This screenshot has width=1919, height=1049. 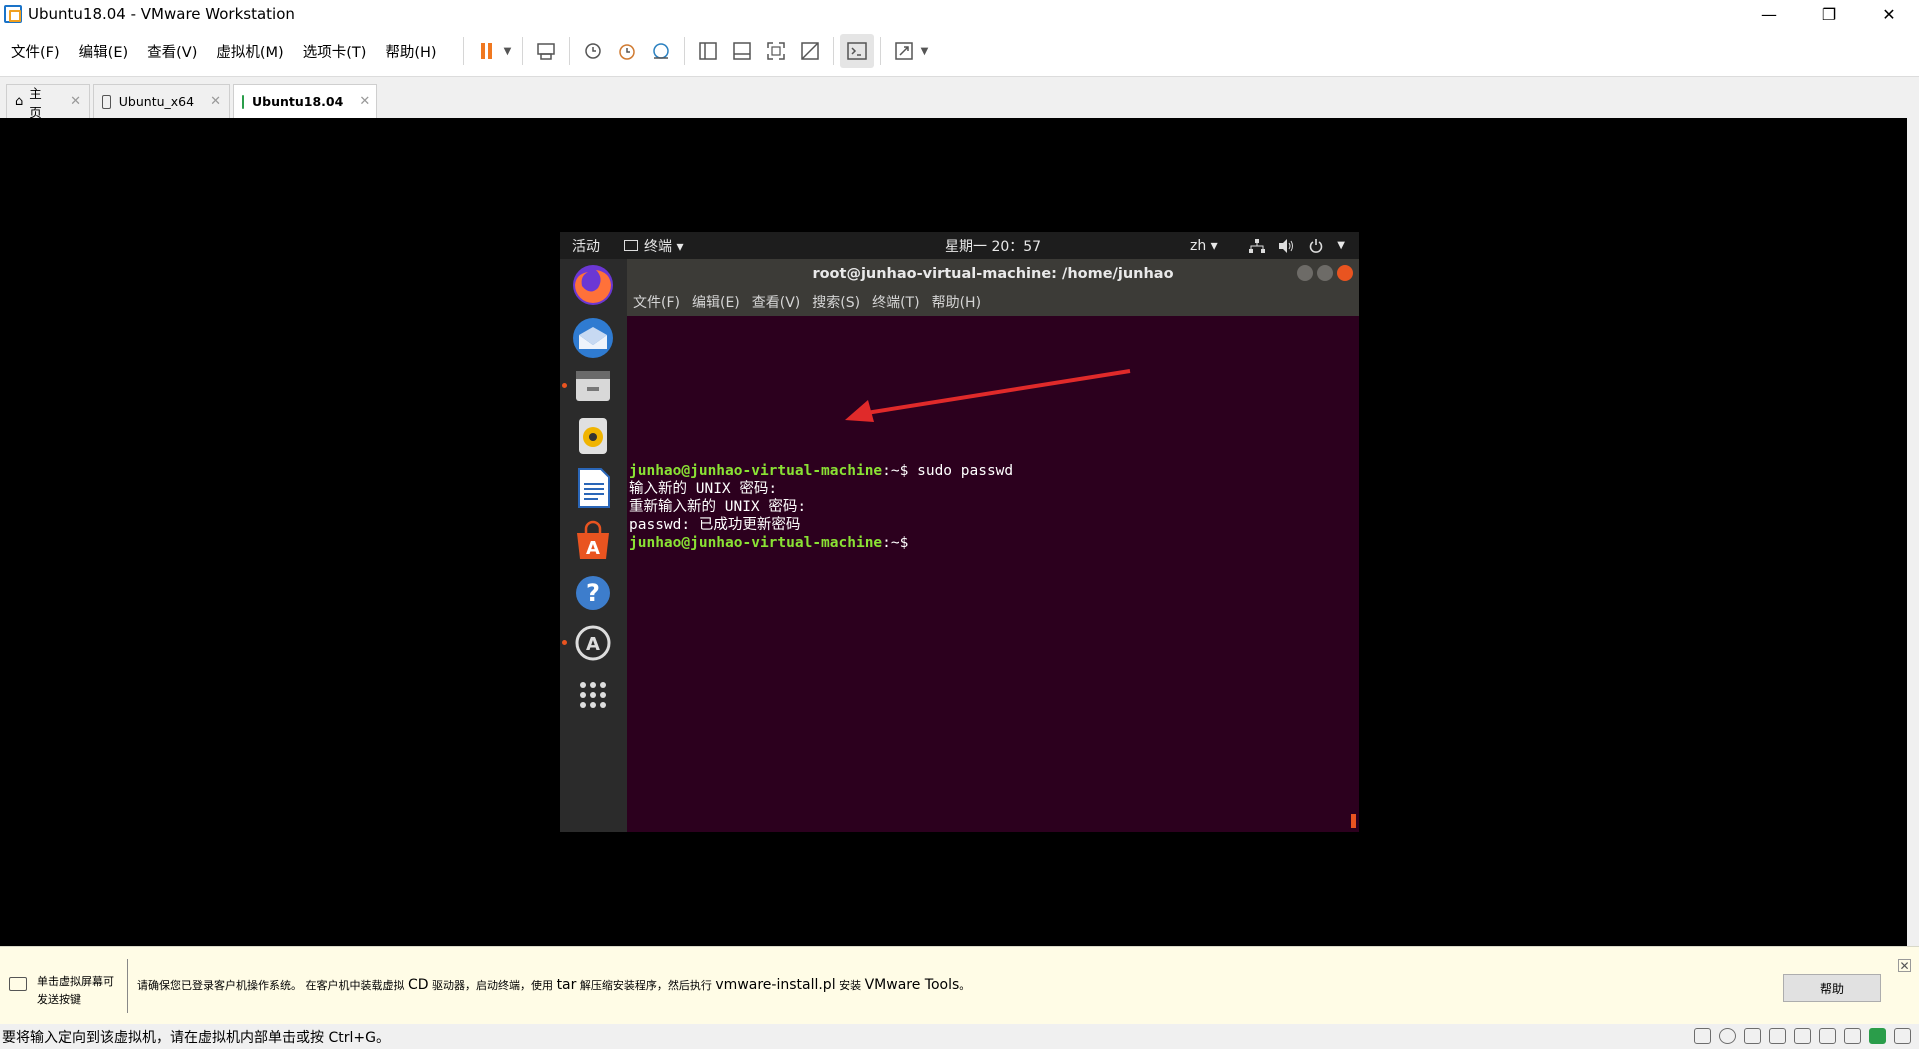 What do you see at coordinates (959, 1036) in the screenshot?
I see `status-bar: 要将输入定向到该虚拟机，请在虚拟机内部单击或按 Ctrl+G。` at bounding box center [959, 1036].